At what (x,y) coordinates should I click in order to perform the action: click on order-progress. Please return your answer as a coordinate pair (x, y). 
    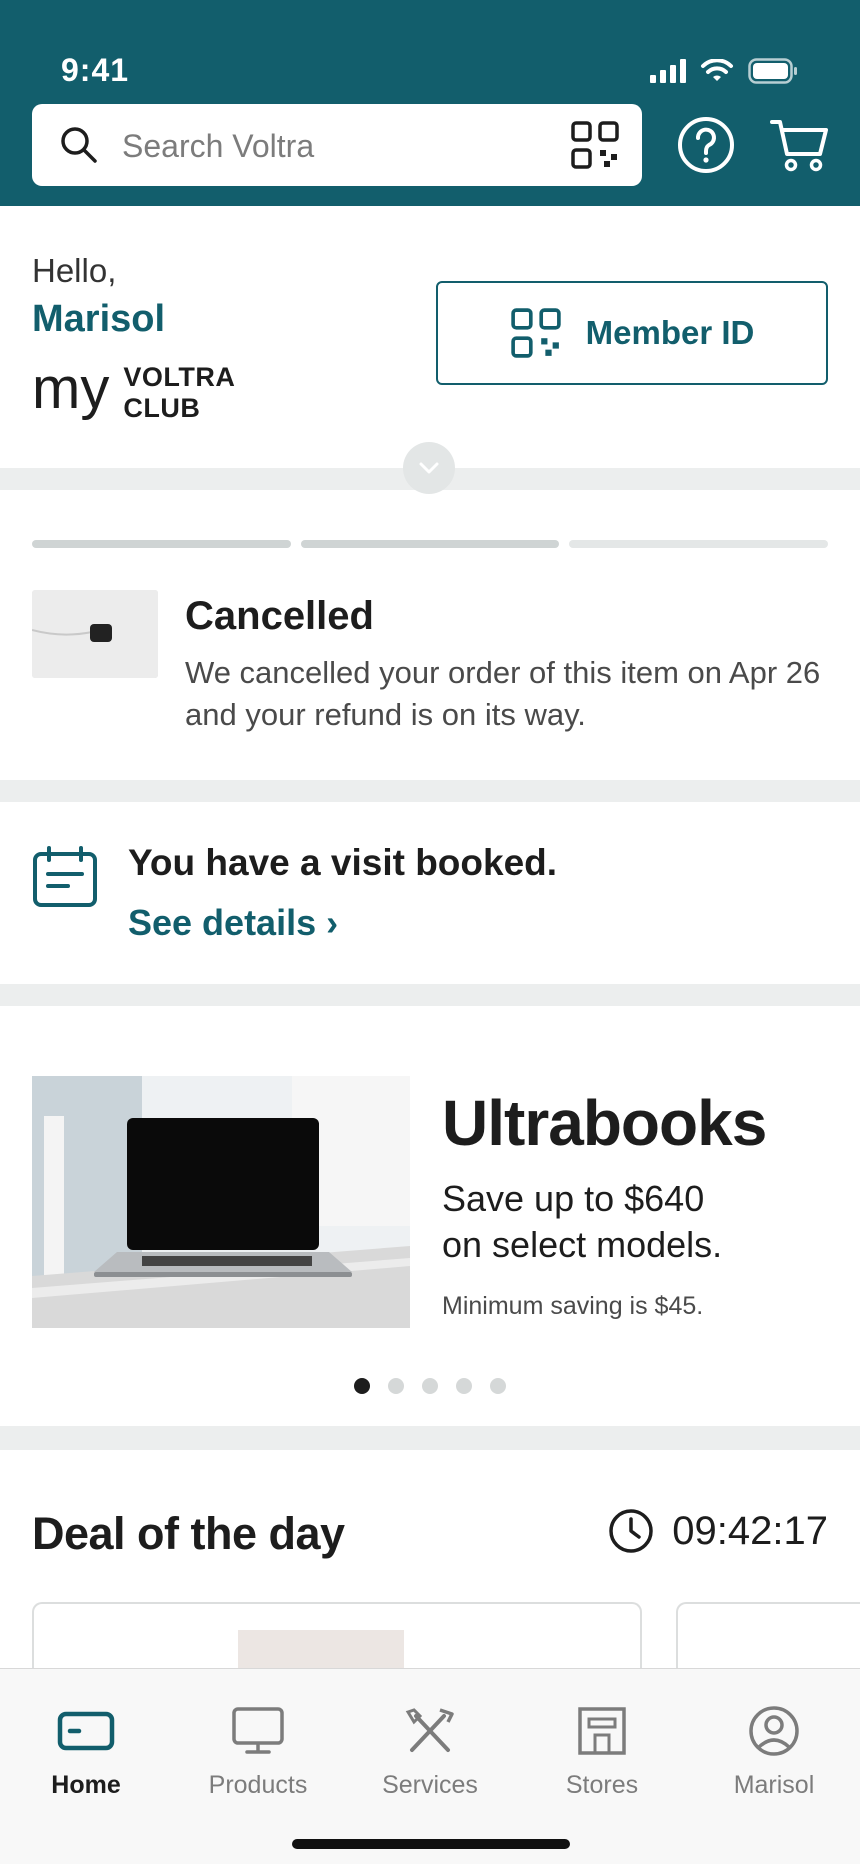
    Looking at the image, I should click on (430, 544).